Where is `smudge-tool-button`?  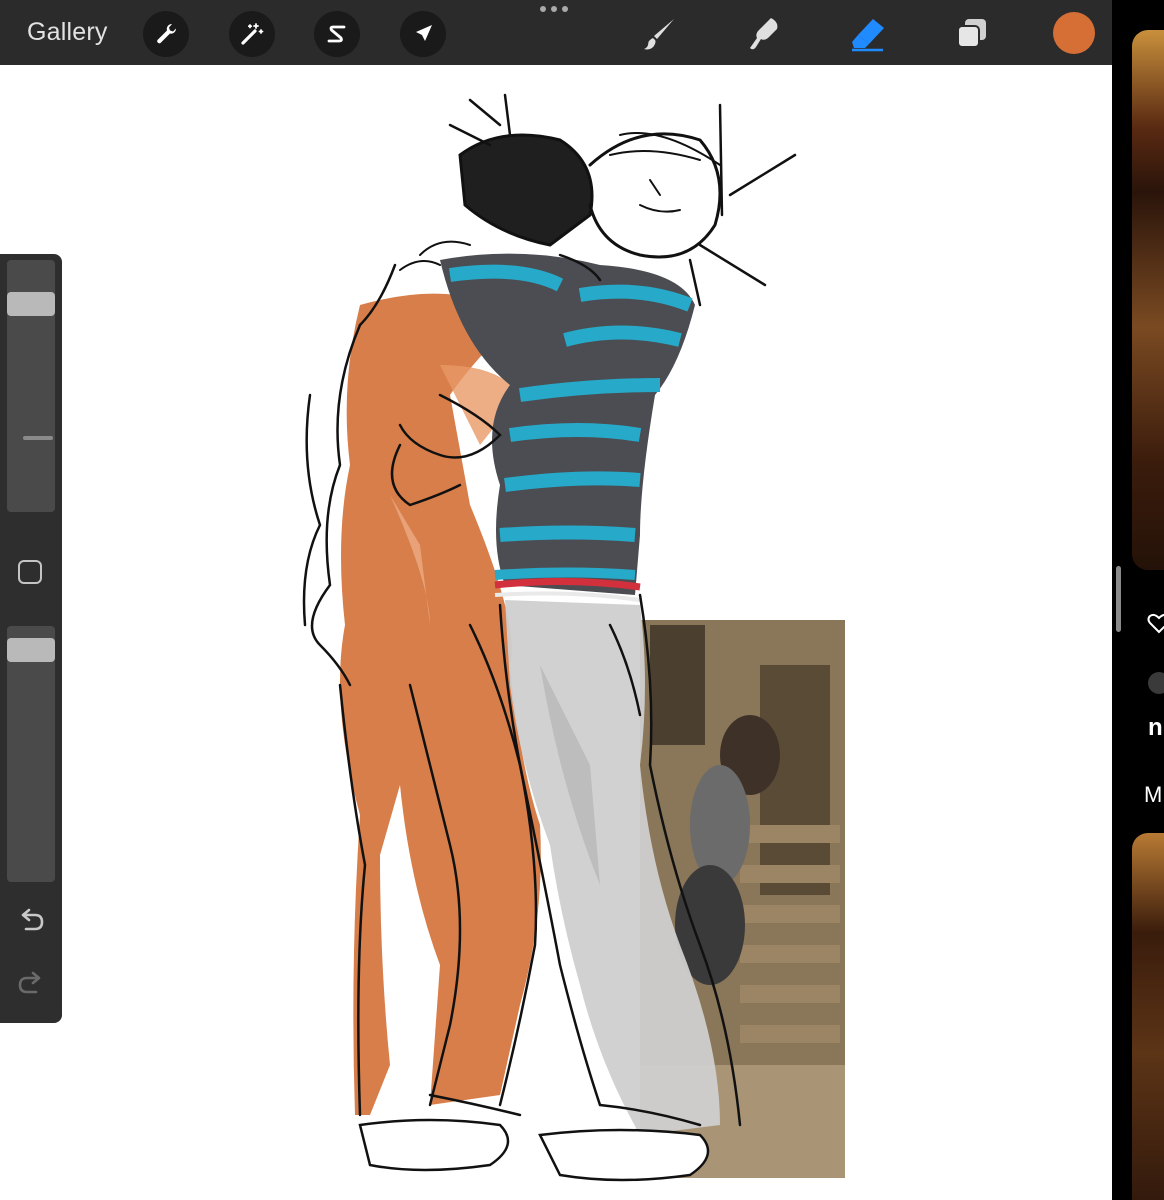
smudge-tool-button is located at coordinates (764, 34).